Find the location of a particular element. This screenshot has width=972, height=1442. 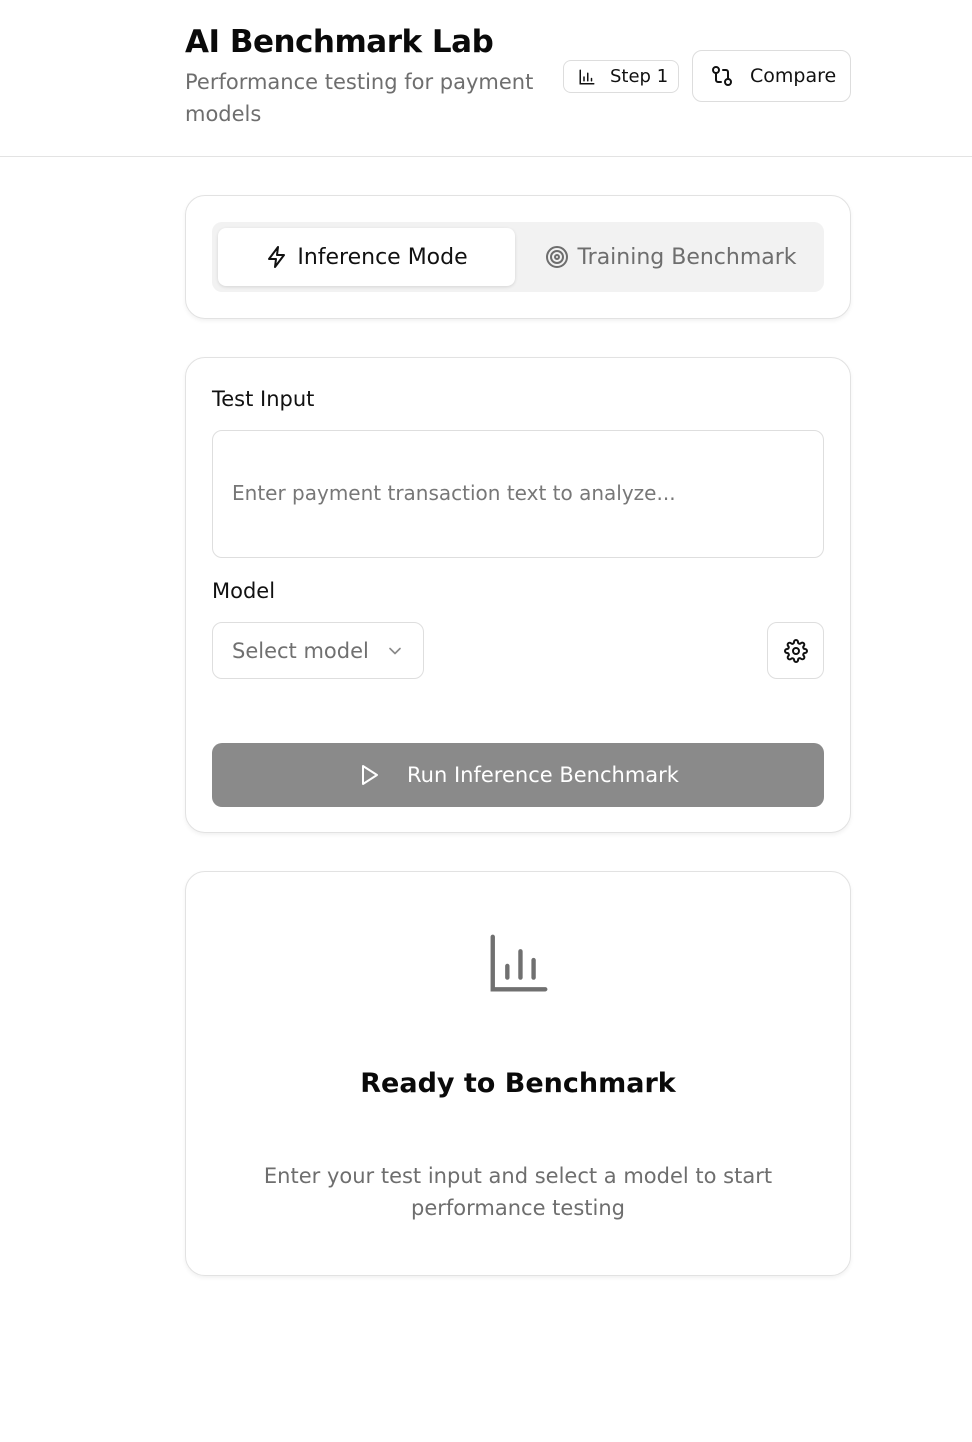

tab-label: Inference Mode is located at coordinates (382, 257).